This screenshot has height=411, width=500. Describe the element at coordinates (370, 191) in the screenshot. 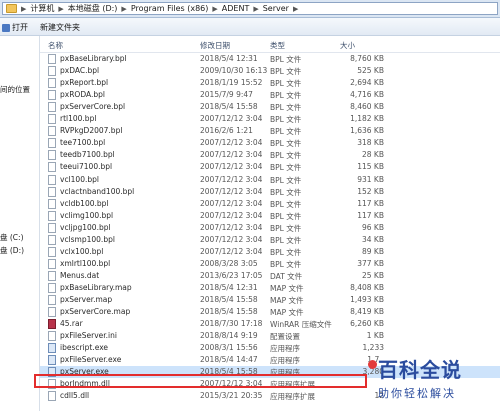

I see `file-size: 152 KB` at that location.